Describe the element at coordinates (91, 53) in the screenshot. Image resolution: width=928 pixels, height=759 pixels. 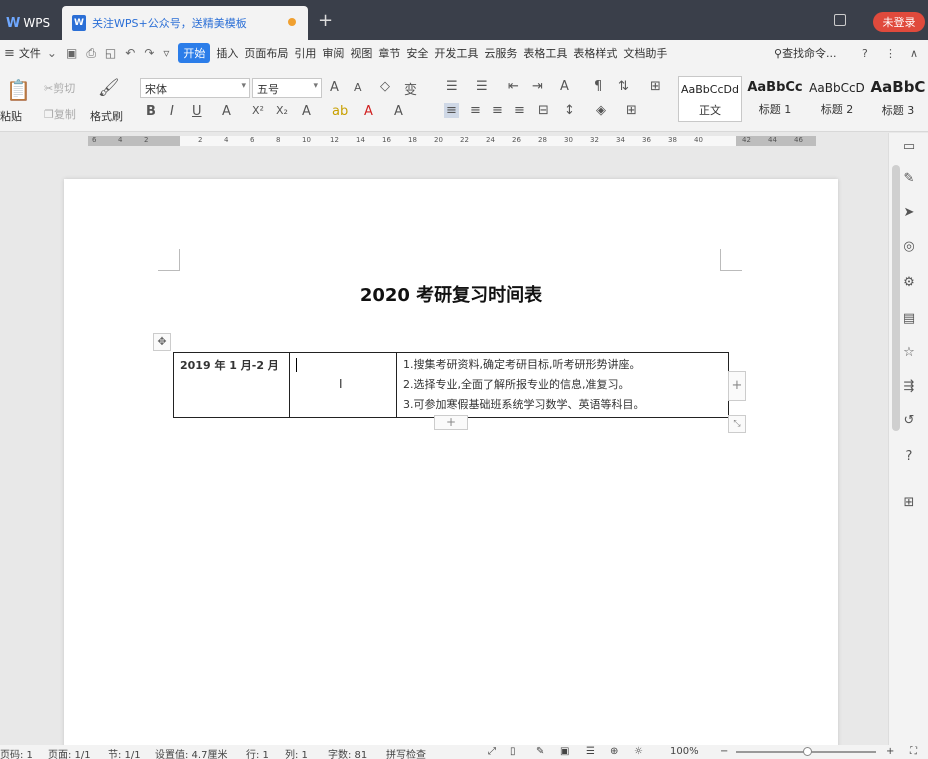
I see `print-icon: ⎙` at that location.